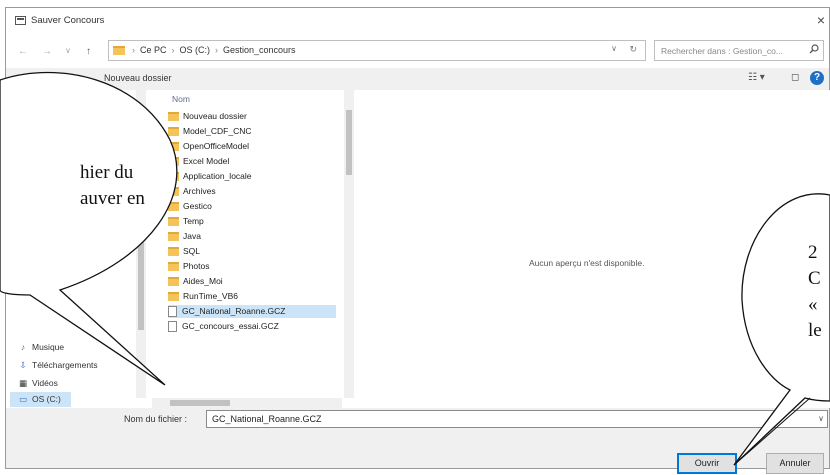 The width and height of the screenshot is (830, 475). What do you see at coordinates (68, 50) in the screenshot?
I see `recent-locations-icon: ∨` at bounding box center [68, 50].